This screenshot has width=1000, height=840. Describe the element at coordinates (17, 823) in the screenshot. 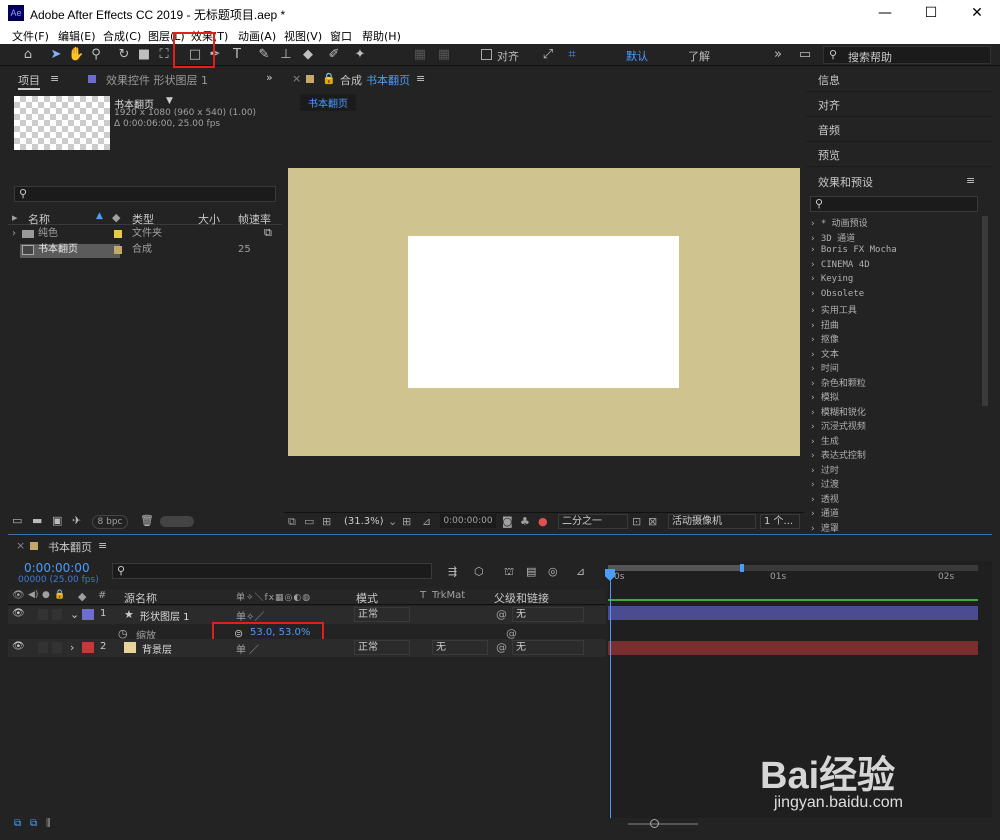

I see `toggle-switches-icon: ⧉` at that location.